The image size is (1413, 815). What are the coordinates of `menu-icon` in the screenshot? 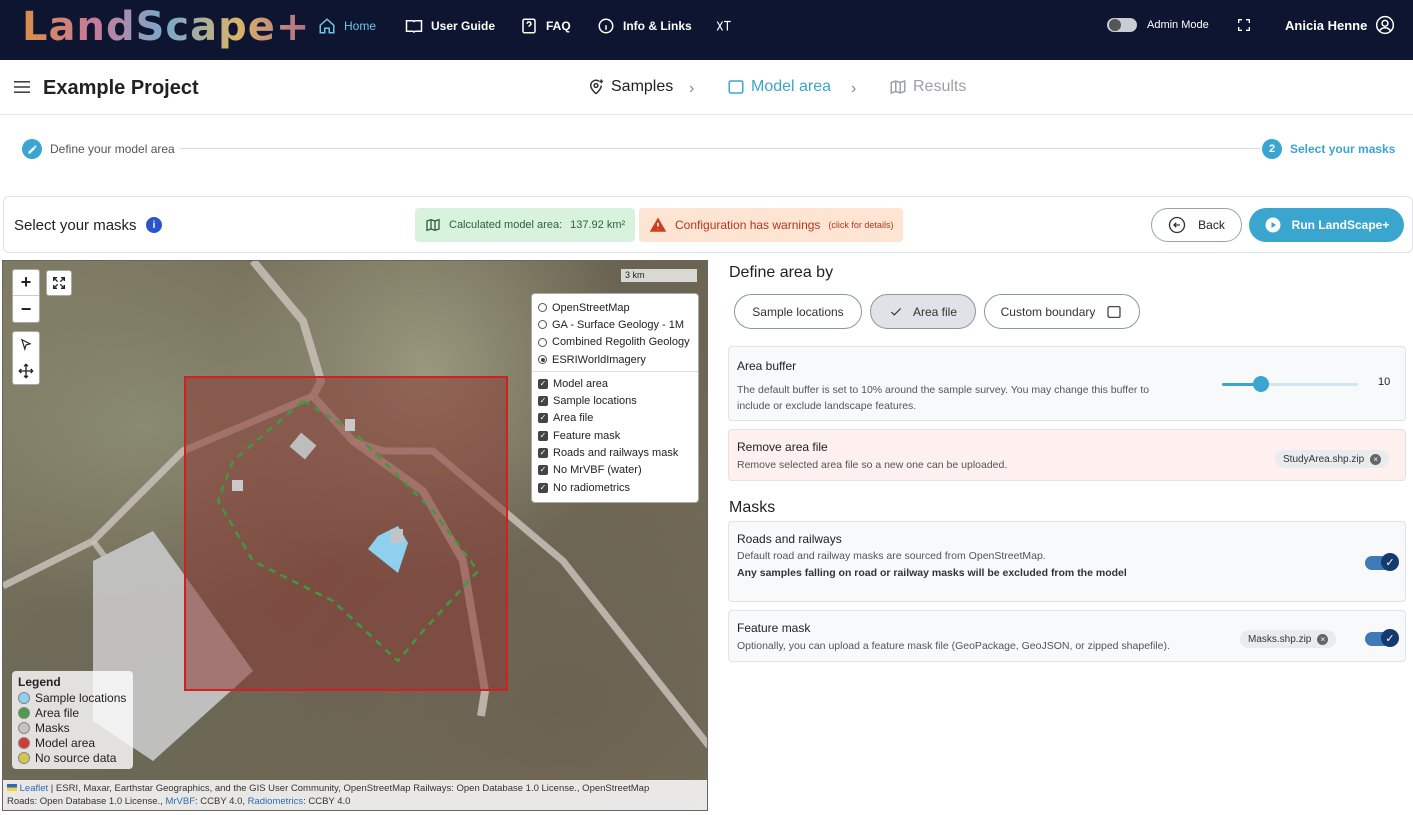 It's located at (22, 87).